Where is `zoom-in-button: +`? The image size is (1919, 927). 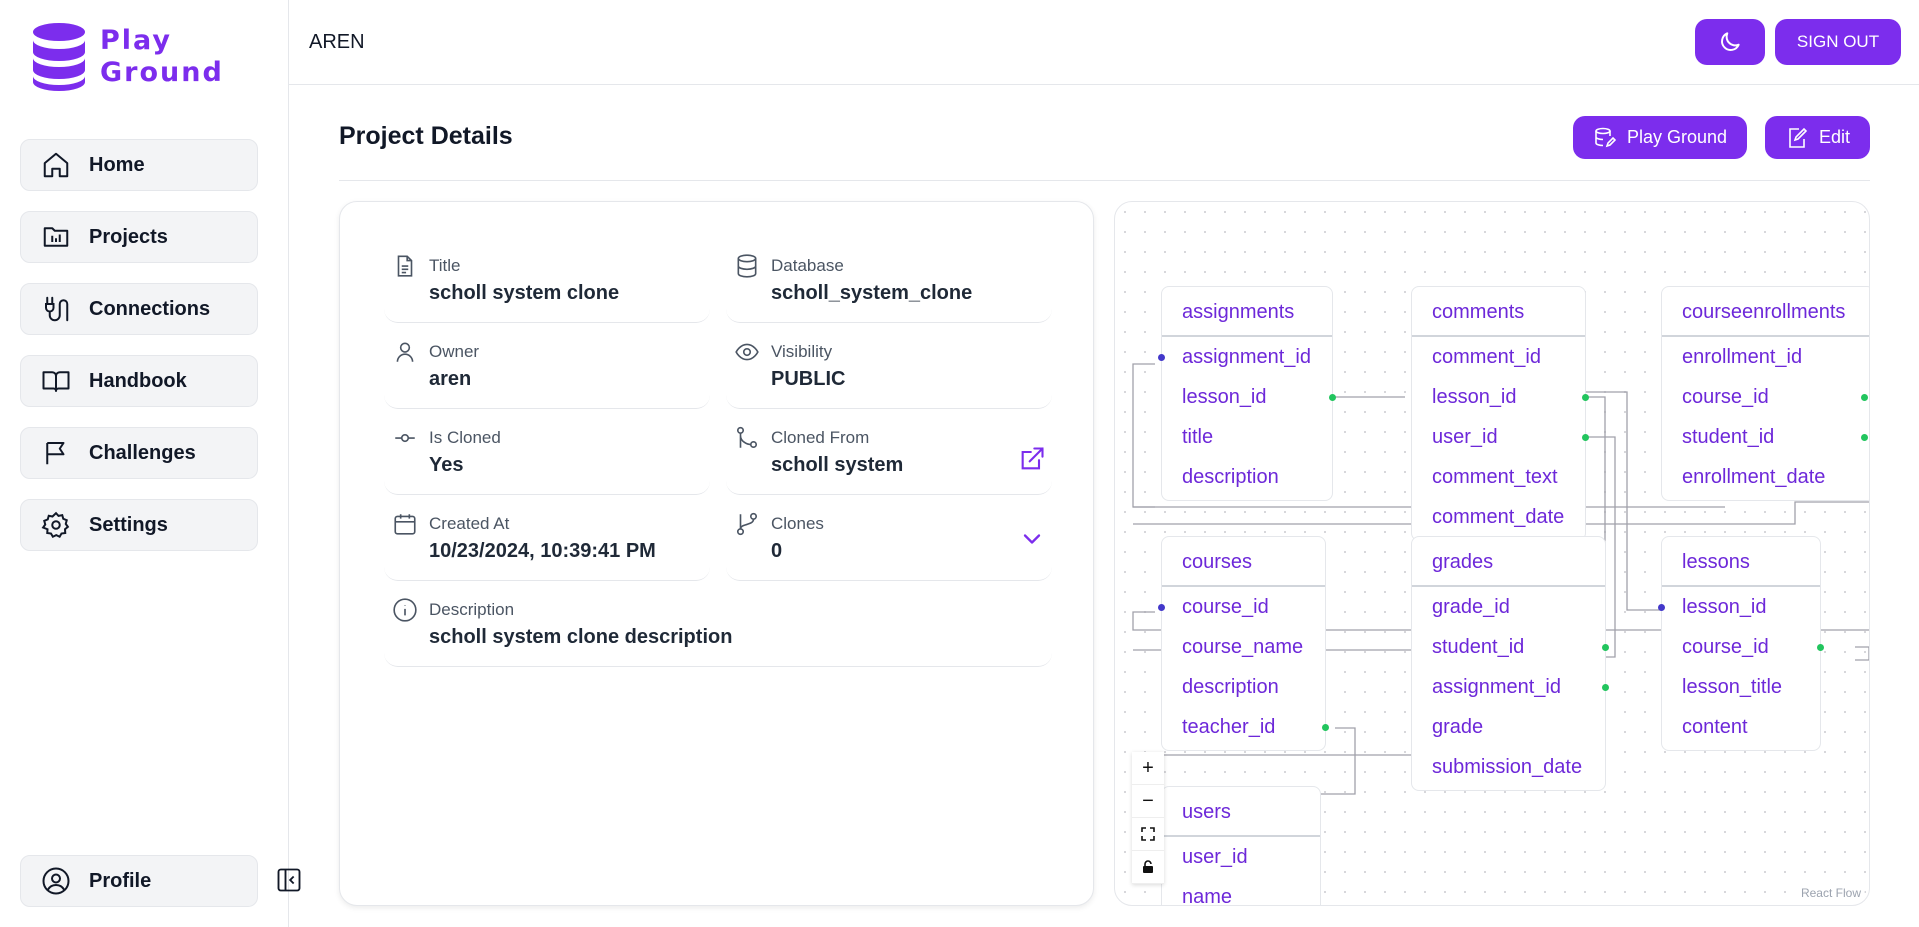 zoom-in-button: + is located at coordinates (1148, 768).